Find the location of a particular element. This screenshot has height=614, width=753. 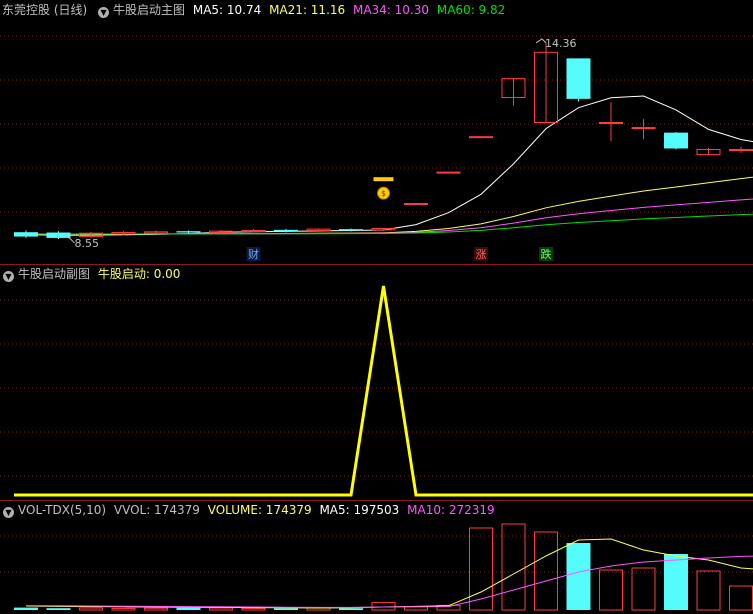

vol-ma10-line is located at coordinates (389, 581).